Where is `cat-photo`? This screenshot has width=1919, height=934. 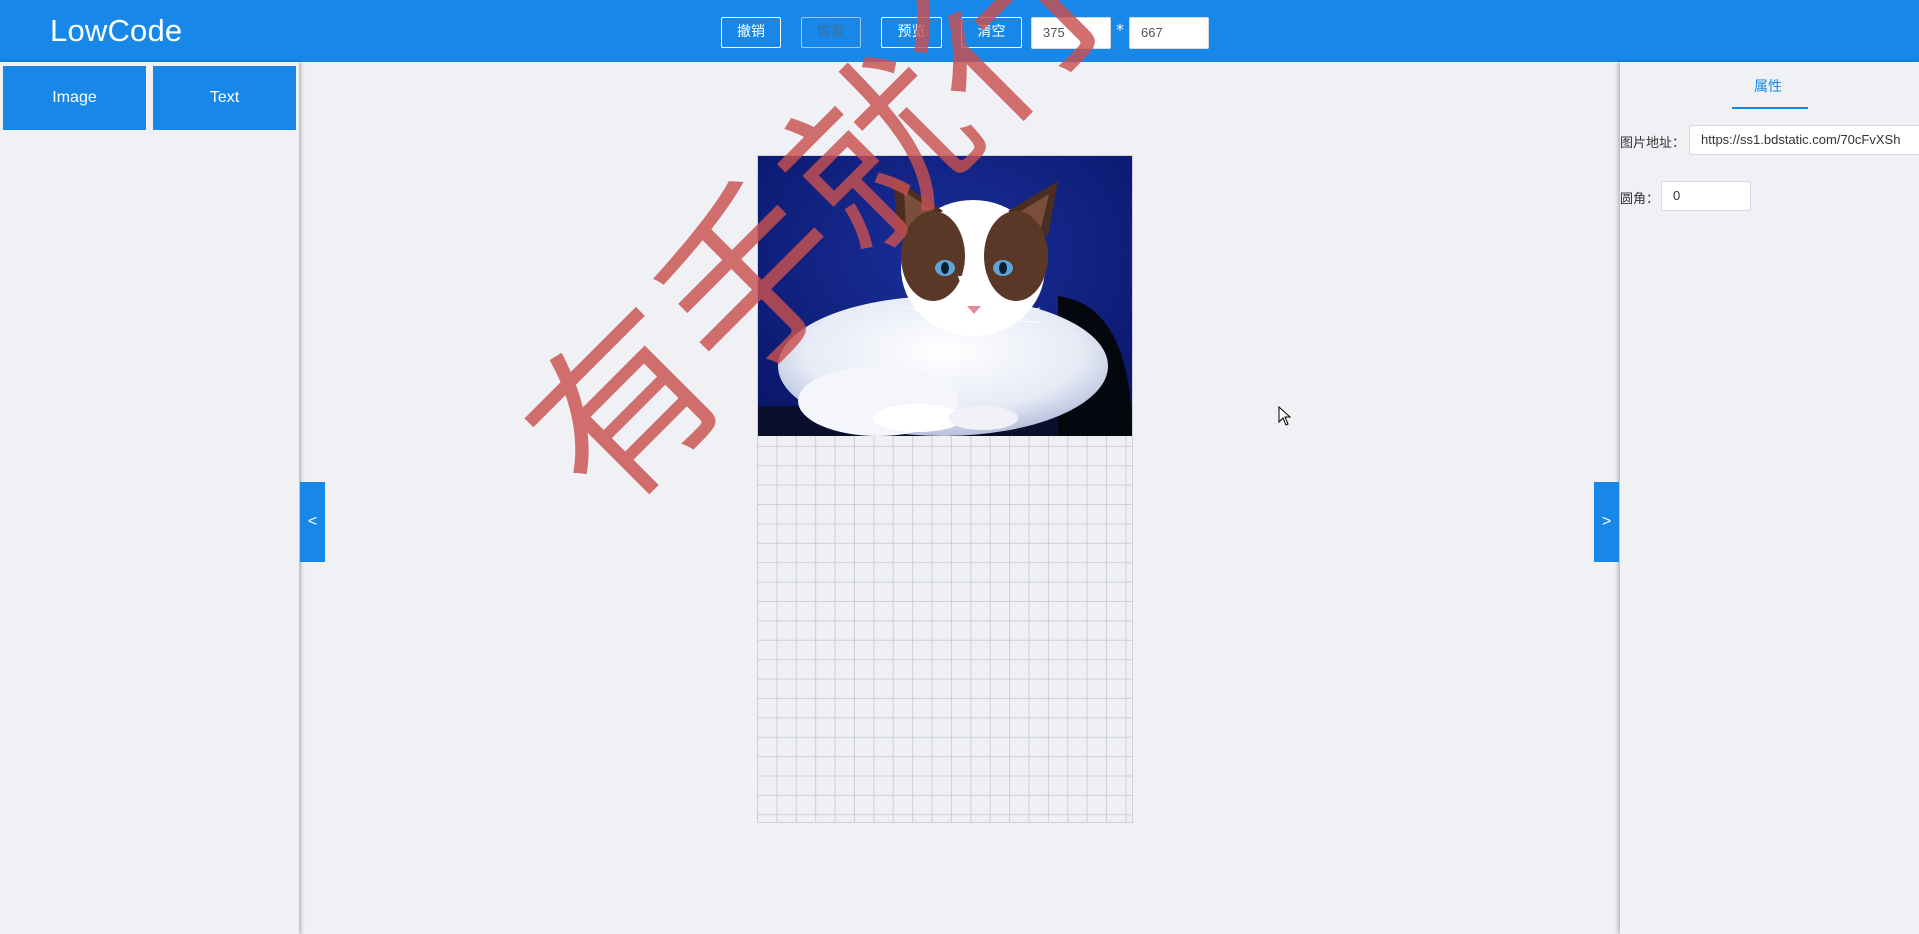
cat-photo is located at coordinates (945, 296).